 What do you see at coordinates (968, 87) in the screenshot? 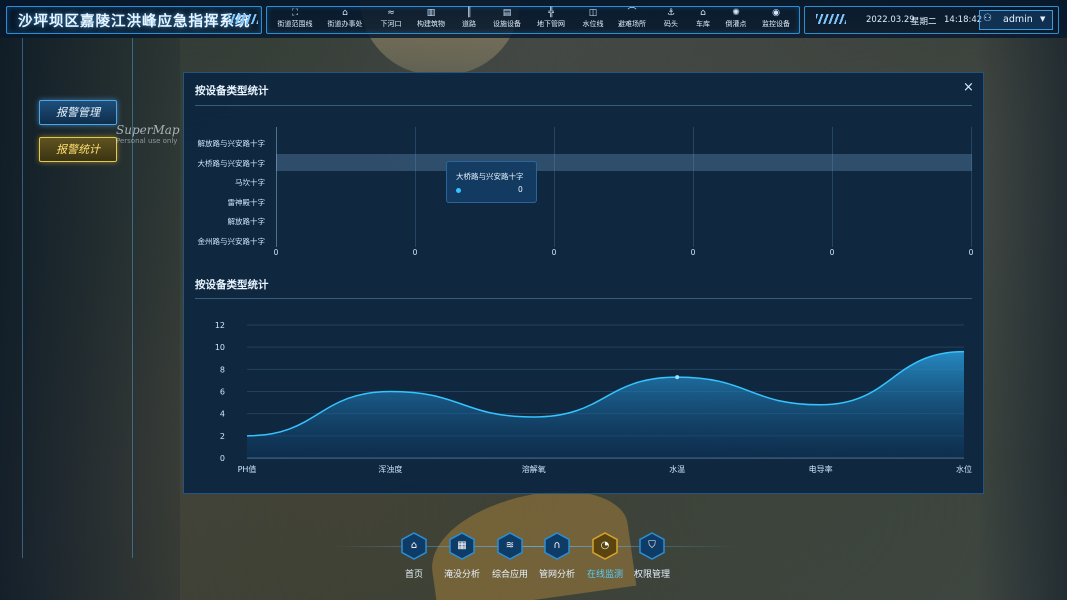
I see `close-icon: ×` at bounding box center [968, 87].